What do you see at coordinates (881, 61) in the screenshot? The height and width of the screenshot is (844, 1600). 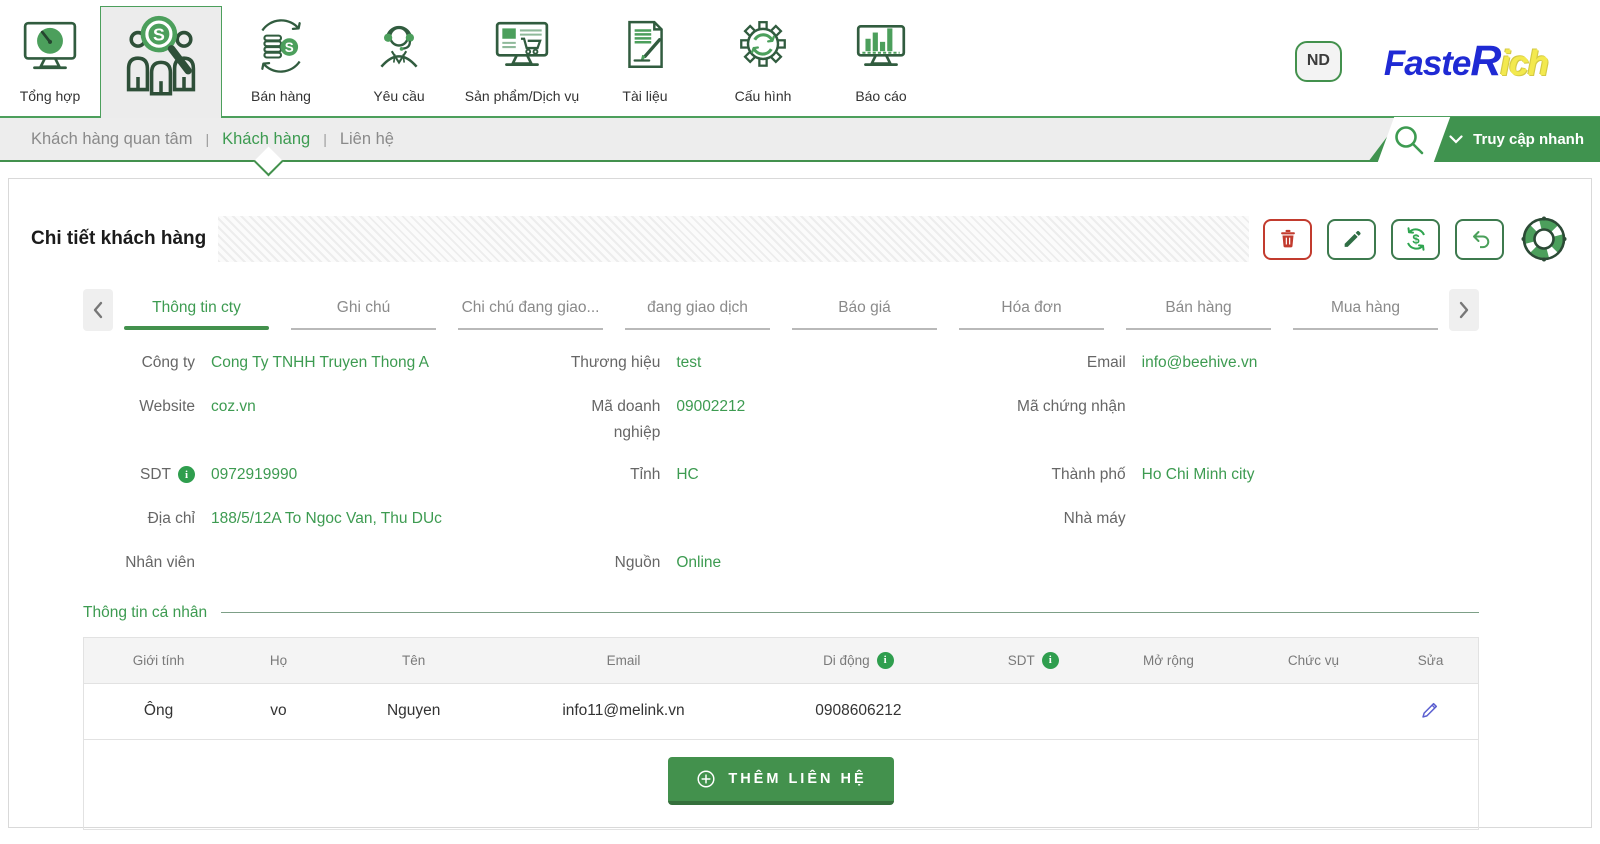 I see `module-item-bao-cao: Báo cáo` at bounding box center [881, 61].